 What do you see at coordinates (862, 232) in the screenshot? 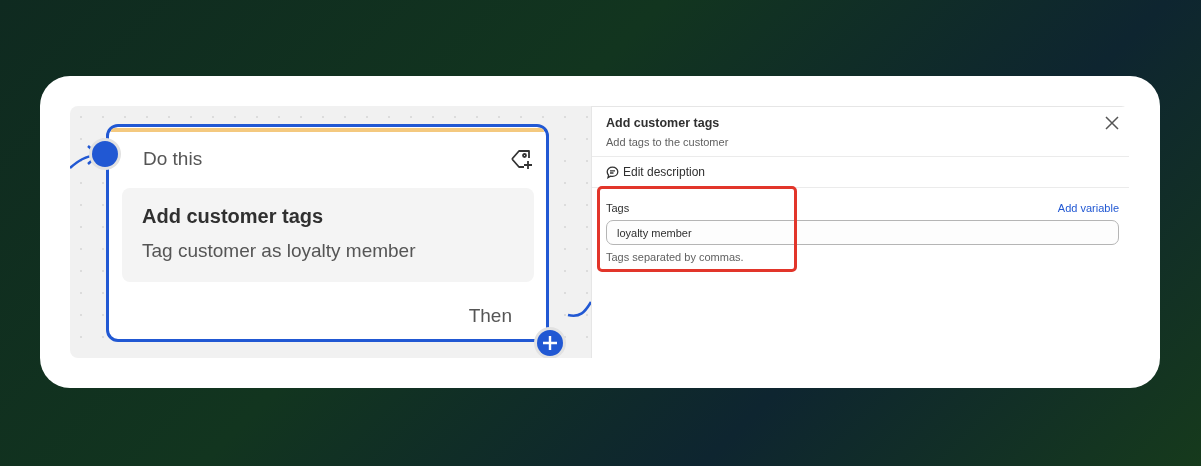
I see `input-field: loyalty member` at bounding box center [862, 232].